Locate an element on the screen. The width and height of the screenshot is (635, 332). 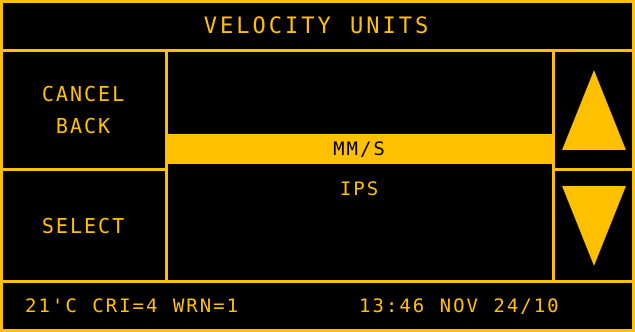
back-label: BACK is located at coordinates (84, 126).